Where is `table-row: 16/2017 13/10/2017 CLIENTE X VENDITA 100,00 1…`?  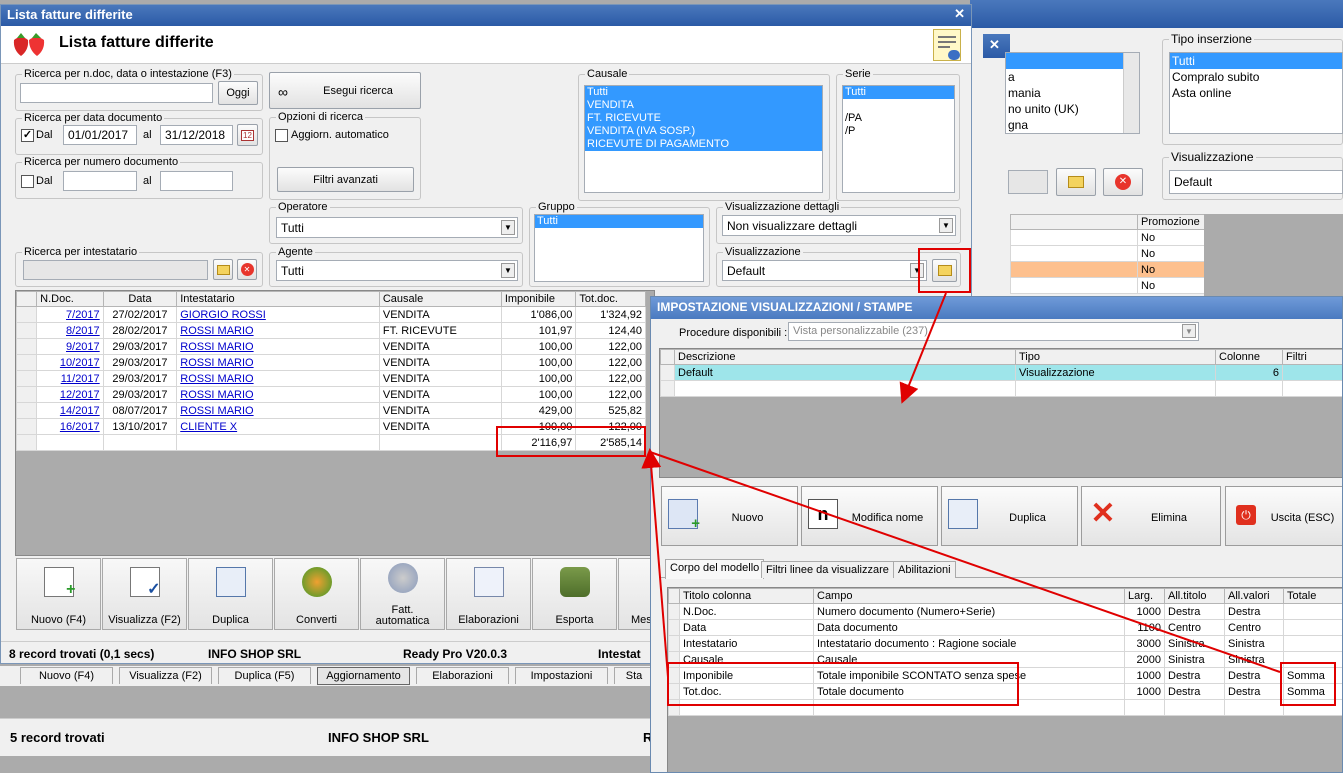
table-row: 16/2017 13/10/2017 CLIENTE X VENDITA 100,00 1… is located at coordinates (330, 426).